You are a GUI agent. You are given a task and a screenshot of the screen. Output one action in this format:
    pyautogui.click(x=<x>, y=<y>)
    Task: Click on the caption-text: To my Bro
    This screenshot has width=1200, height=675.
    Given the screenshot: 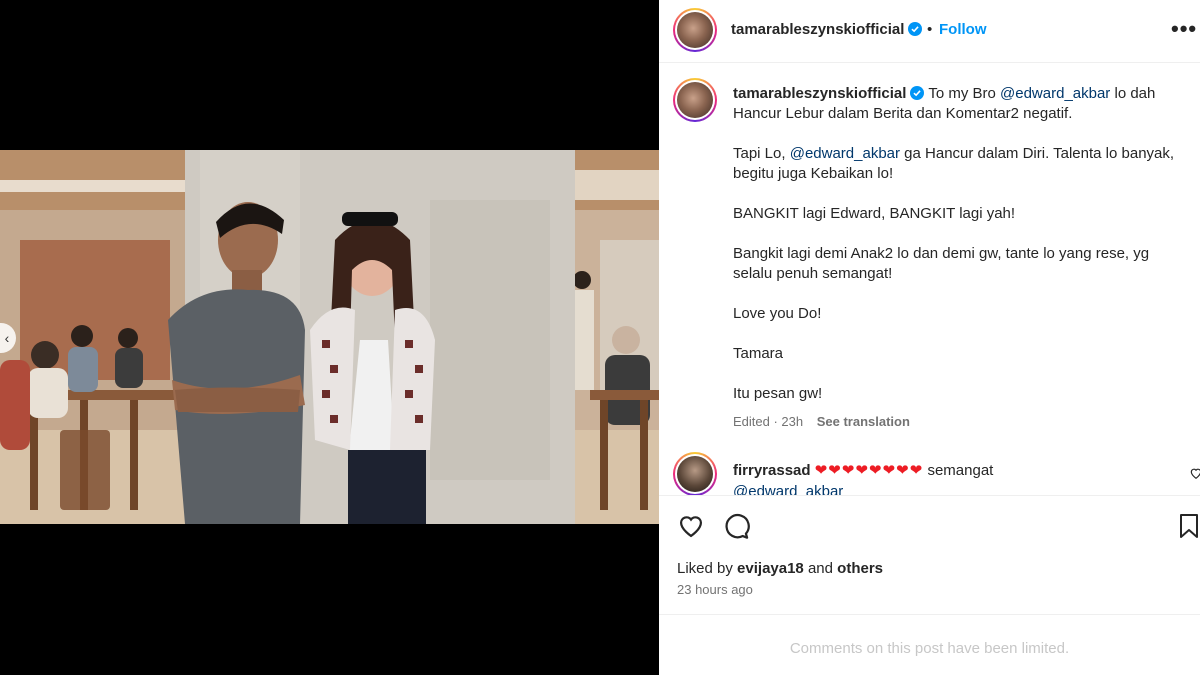 What is the action you would take?
    pyautogui.click(x=964, y=93)
    